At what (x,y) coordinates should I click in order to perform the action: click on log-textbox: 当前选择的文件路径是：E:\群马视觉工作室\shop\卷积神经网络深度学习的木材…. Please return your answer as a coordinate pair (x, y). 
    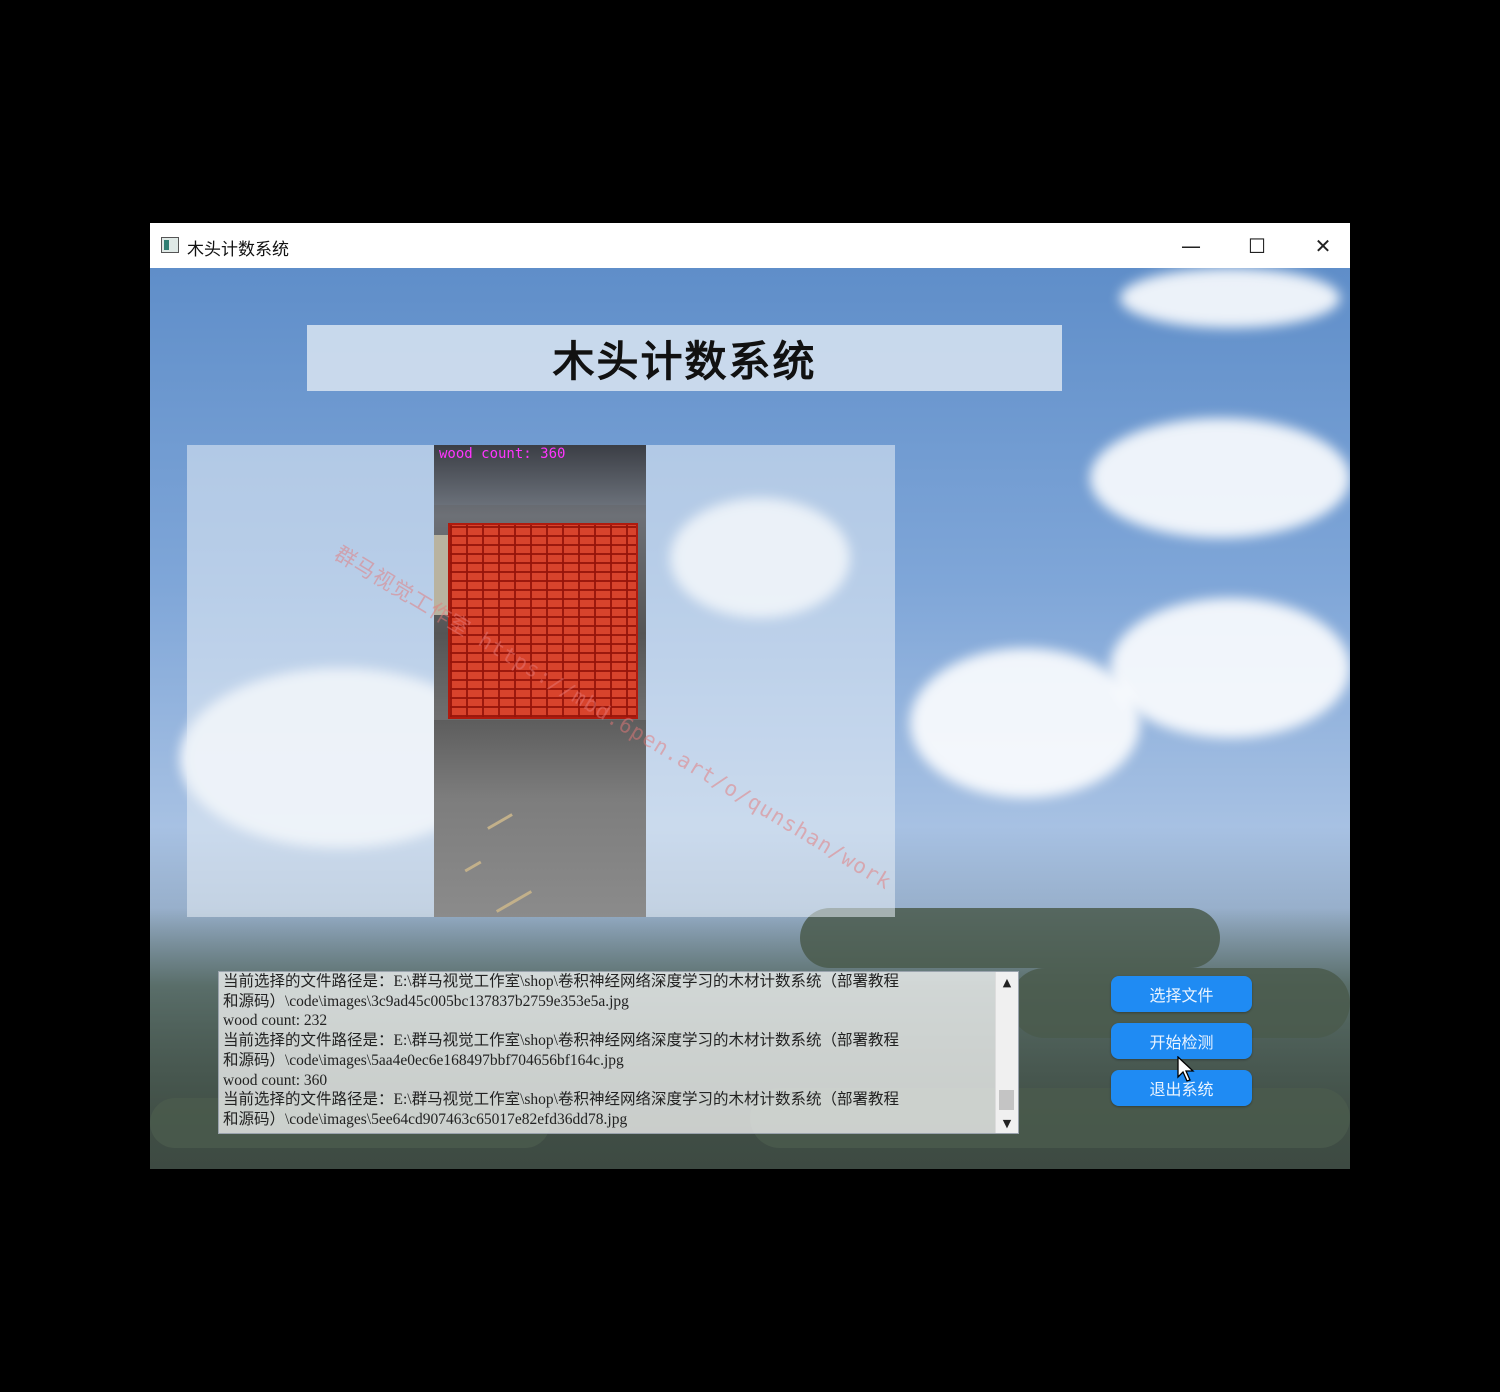
    Looking at the image, I should click on (618, 1052).